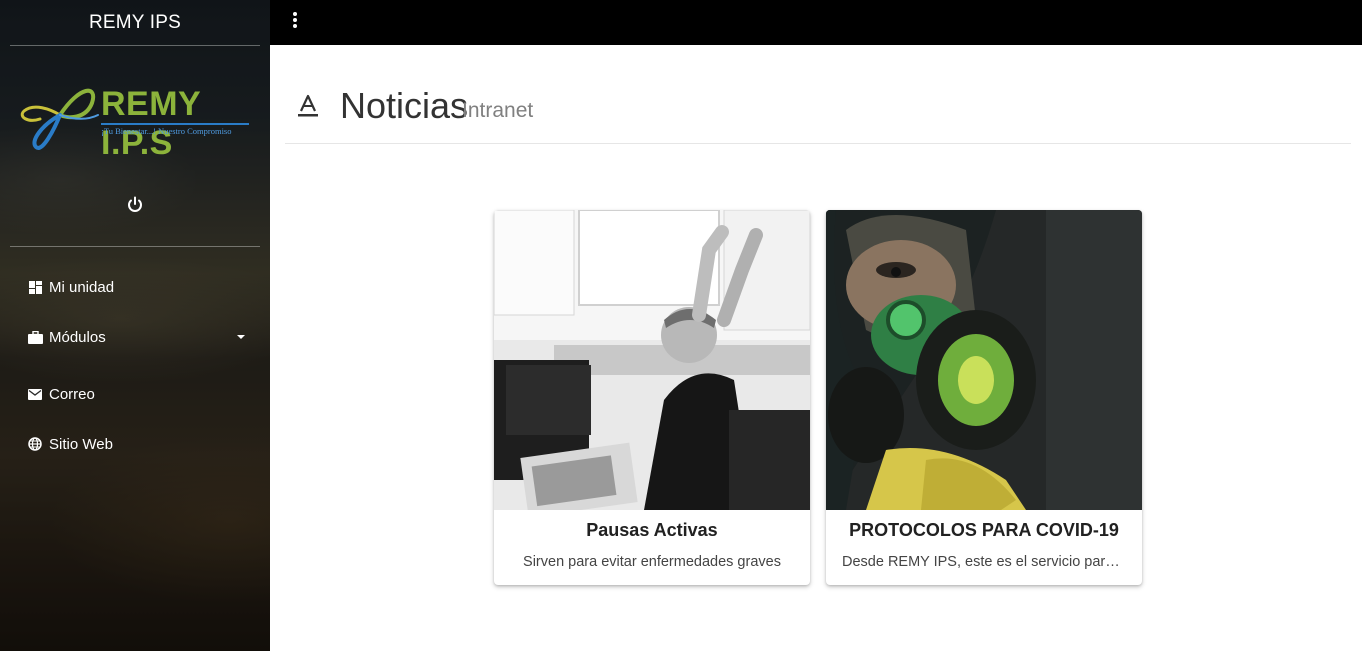 The height and width of the screenshot is (651, 1362). Describe the element at coordinates (308, 105) in the screenshot. I see `text-format-icon` at that location.